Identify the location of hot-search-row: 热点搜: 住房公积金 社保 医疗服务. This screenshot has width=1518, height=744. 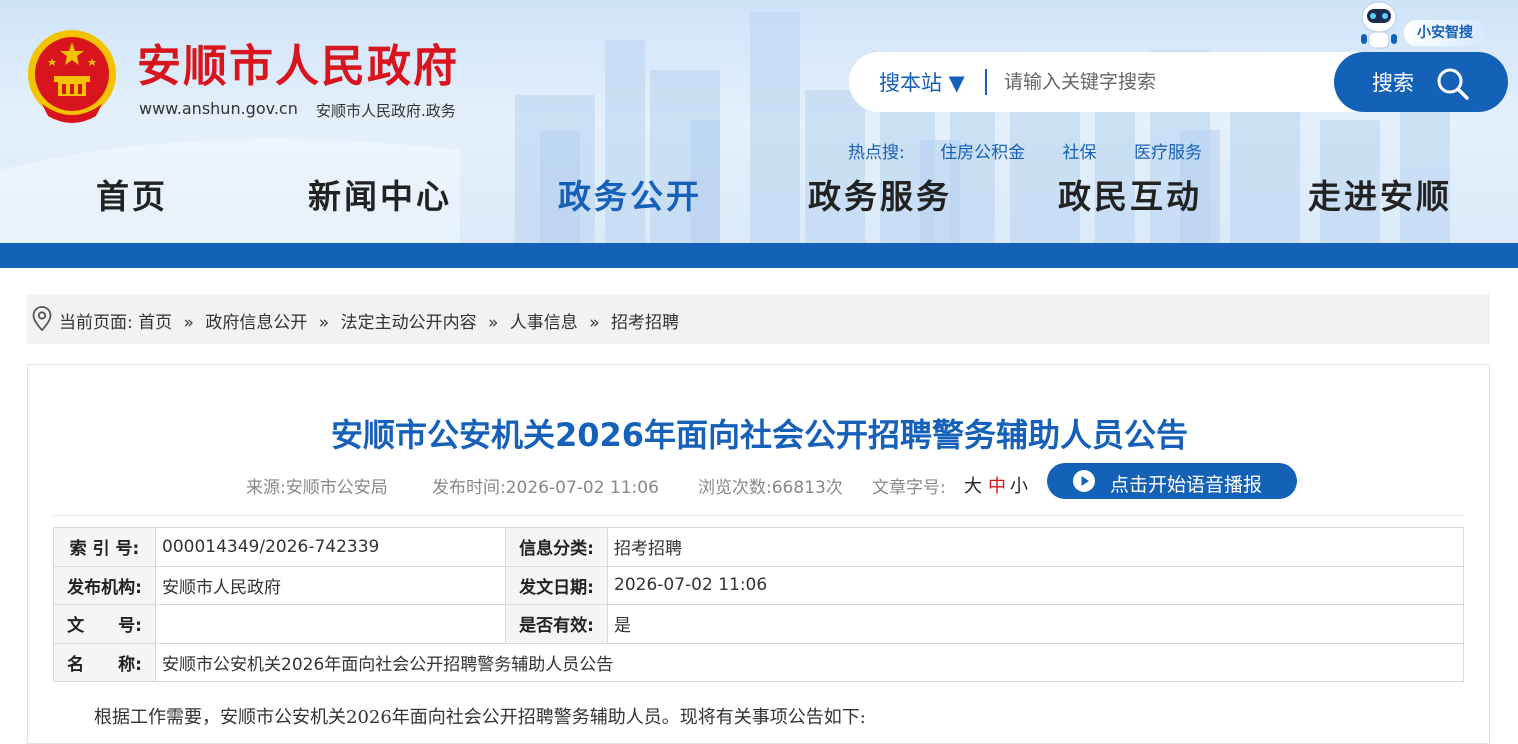
(1041, 150).